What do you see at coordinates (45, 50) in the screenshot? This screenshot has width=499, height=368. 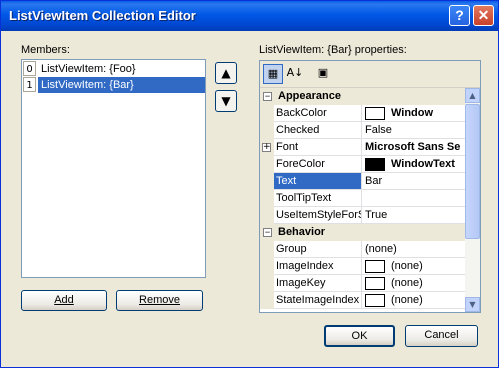 I see `members-label: Members:` at bounding box center [45, 50].